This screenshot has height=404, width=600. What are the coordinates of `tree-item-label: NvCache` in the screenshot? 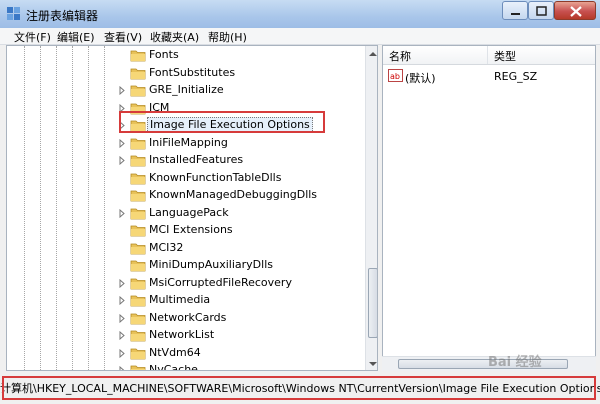 It's located at (173, 367).